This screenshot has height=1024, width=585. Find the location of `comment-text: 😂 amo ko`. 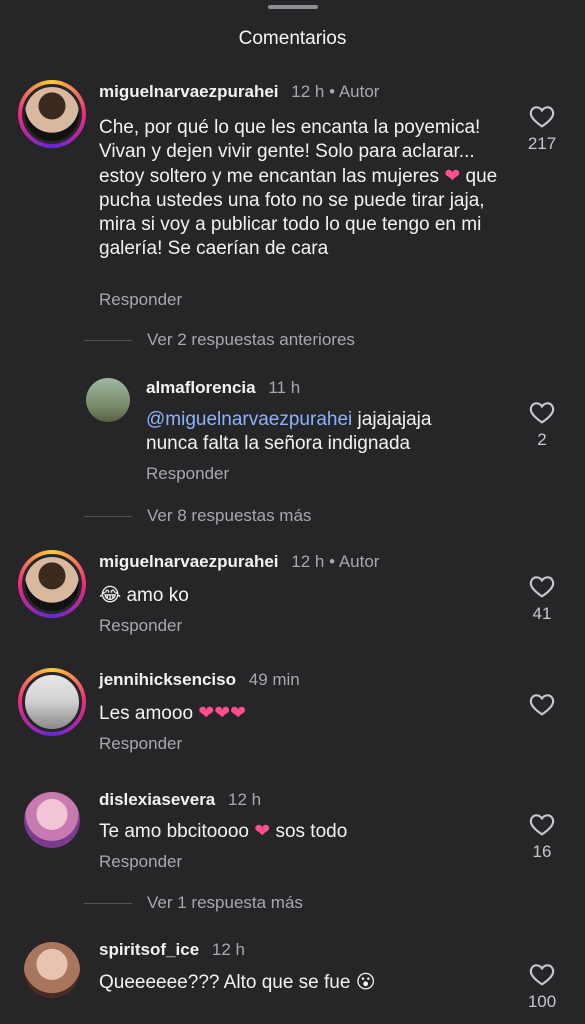

comment-text: 😂 amo ko is located at coordinates (299, 596).